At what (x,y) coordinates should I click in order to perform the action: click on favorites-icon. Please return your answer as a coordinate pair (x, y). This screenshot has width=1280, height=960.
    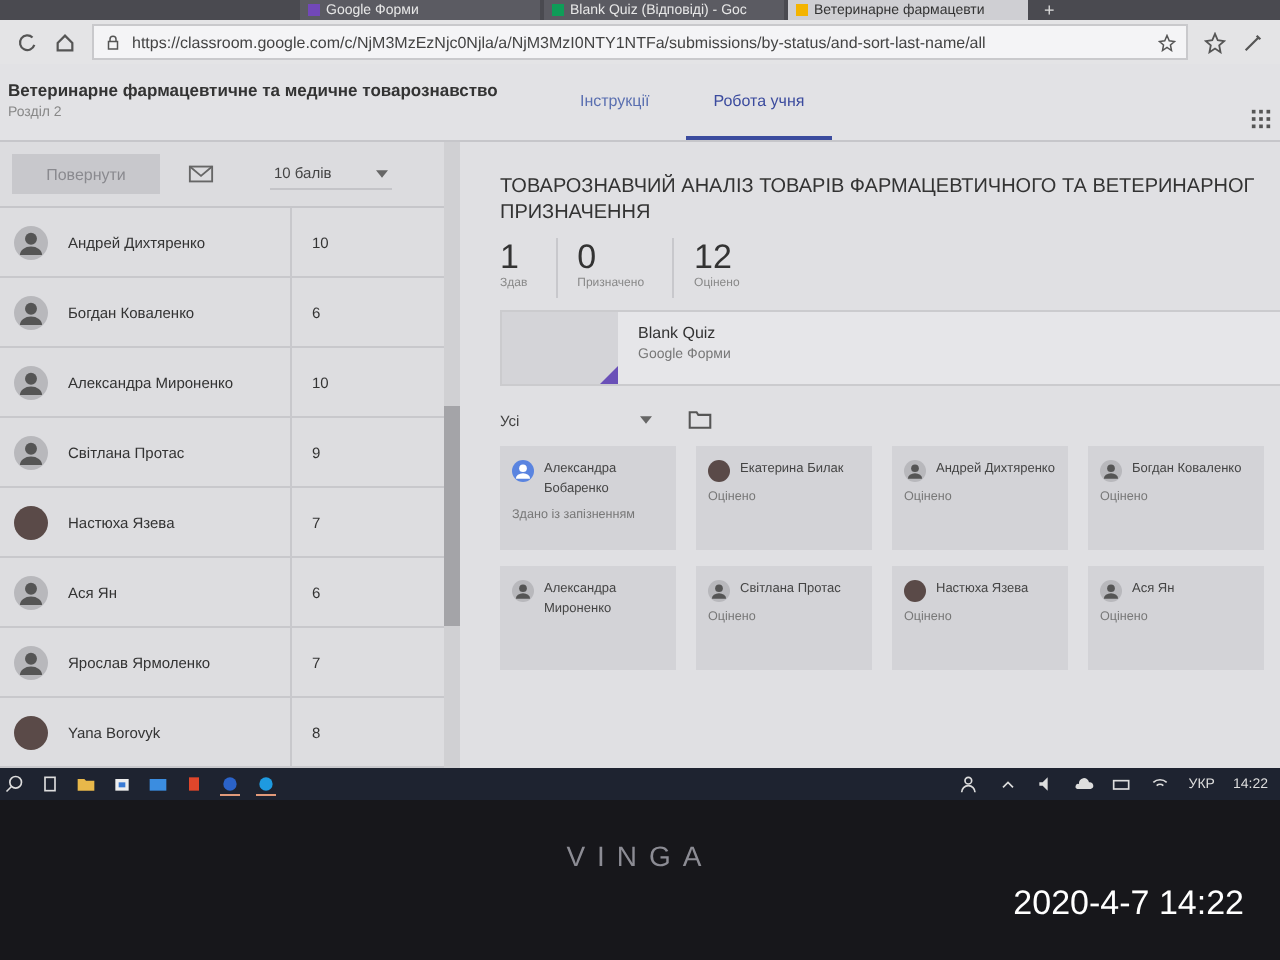
    Looking at the image, I should click on (1215, 42).